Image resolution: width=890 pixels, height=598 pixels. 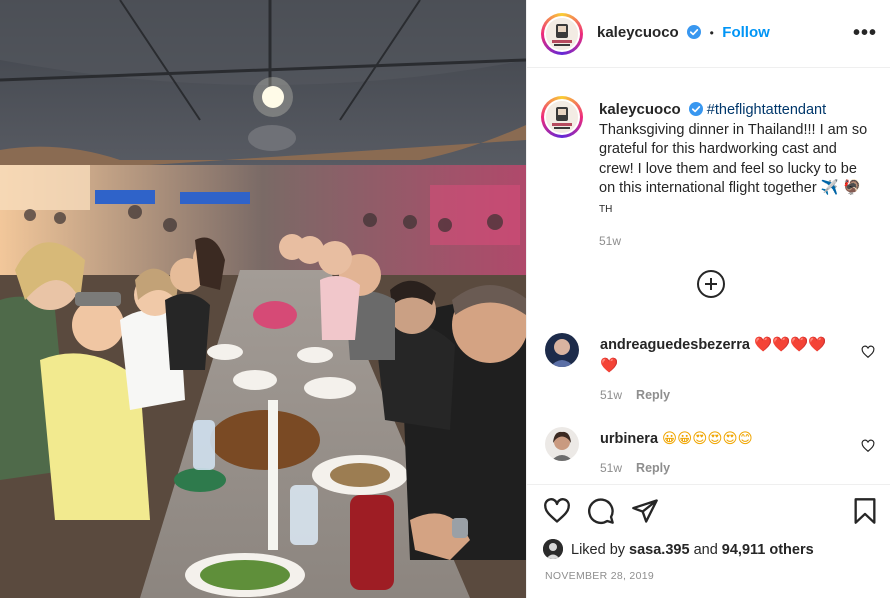 What do you see at coordinates (707, 439) in the screenshot?
I see `comment-text: 😀😀😍😍😍😊` at bounding box center [707, 439].